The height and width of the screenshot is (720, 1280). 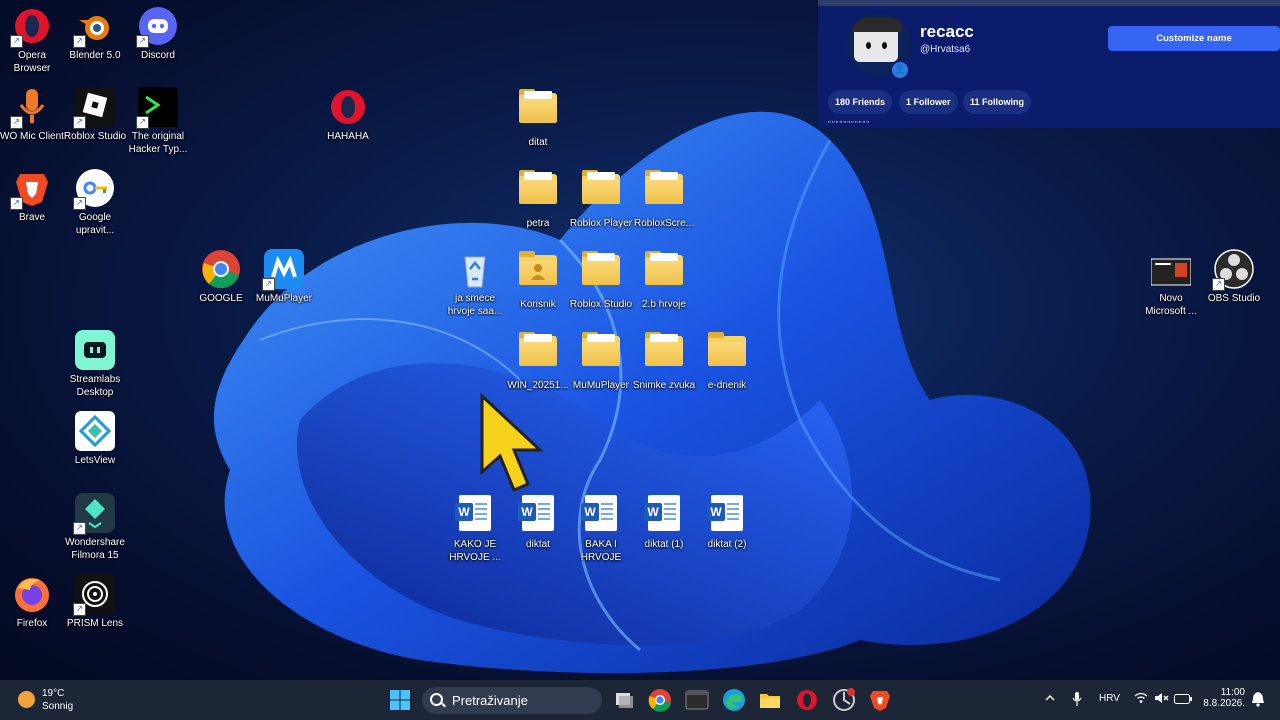 I want to click on profile-username: recacc, so click(x=947, y=31).